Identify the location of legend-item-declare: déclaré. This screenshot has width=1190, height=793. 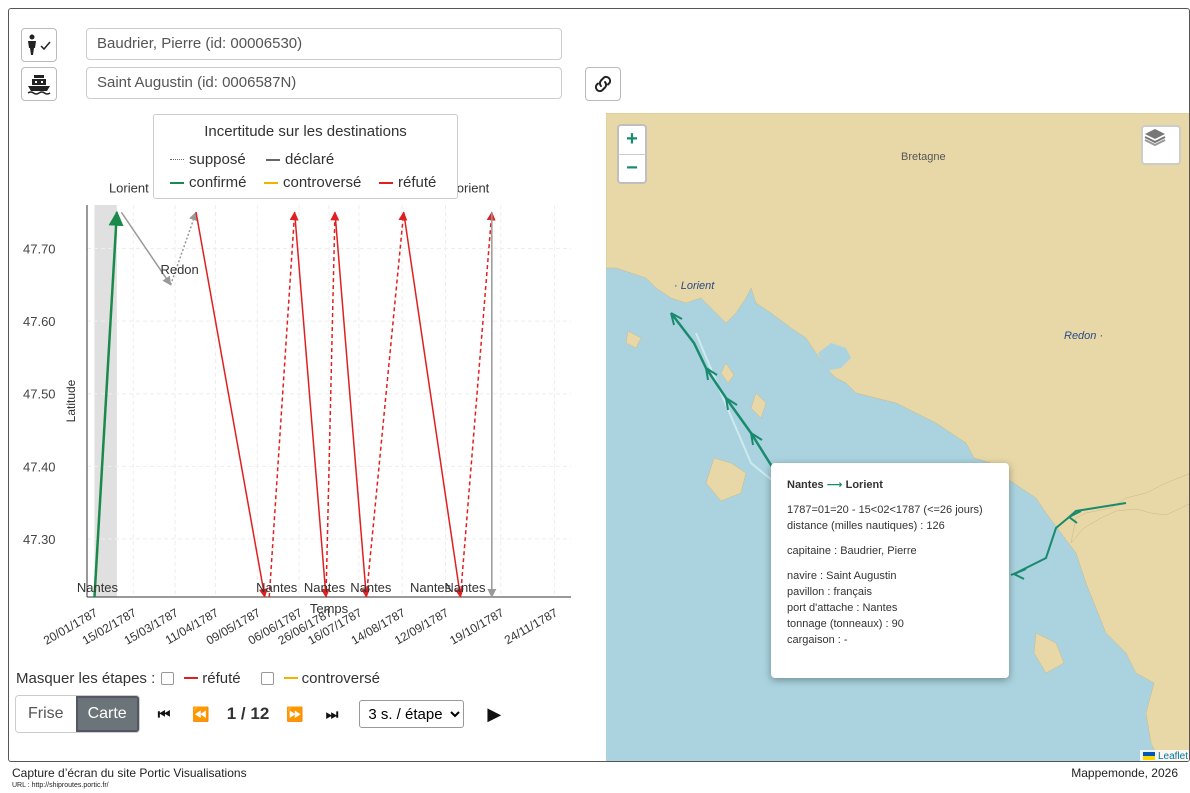
(300, 159).